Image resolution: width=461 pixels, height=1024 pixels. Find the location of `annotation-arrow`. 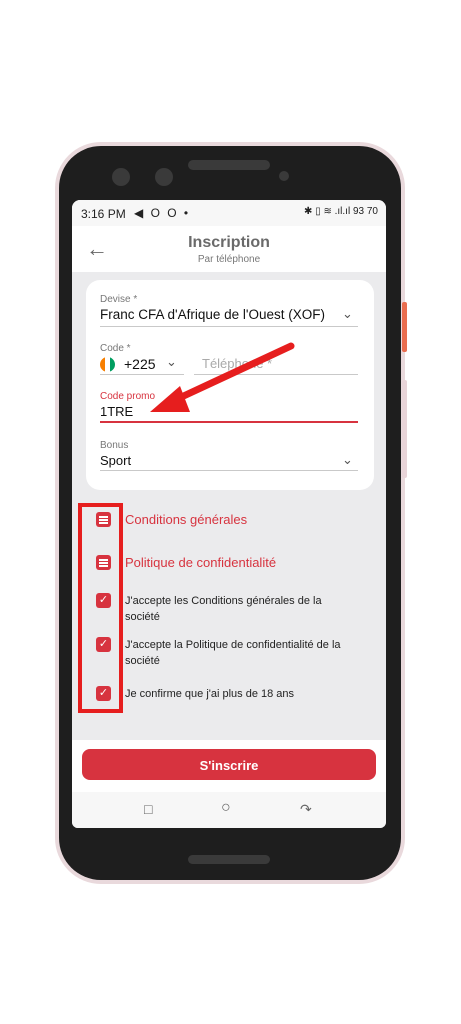

annotation-arrow is located at coordinates (222, 377).